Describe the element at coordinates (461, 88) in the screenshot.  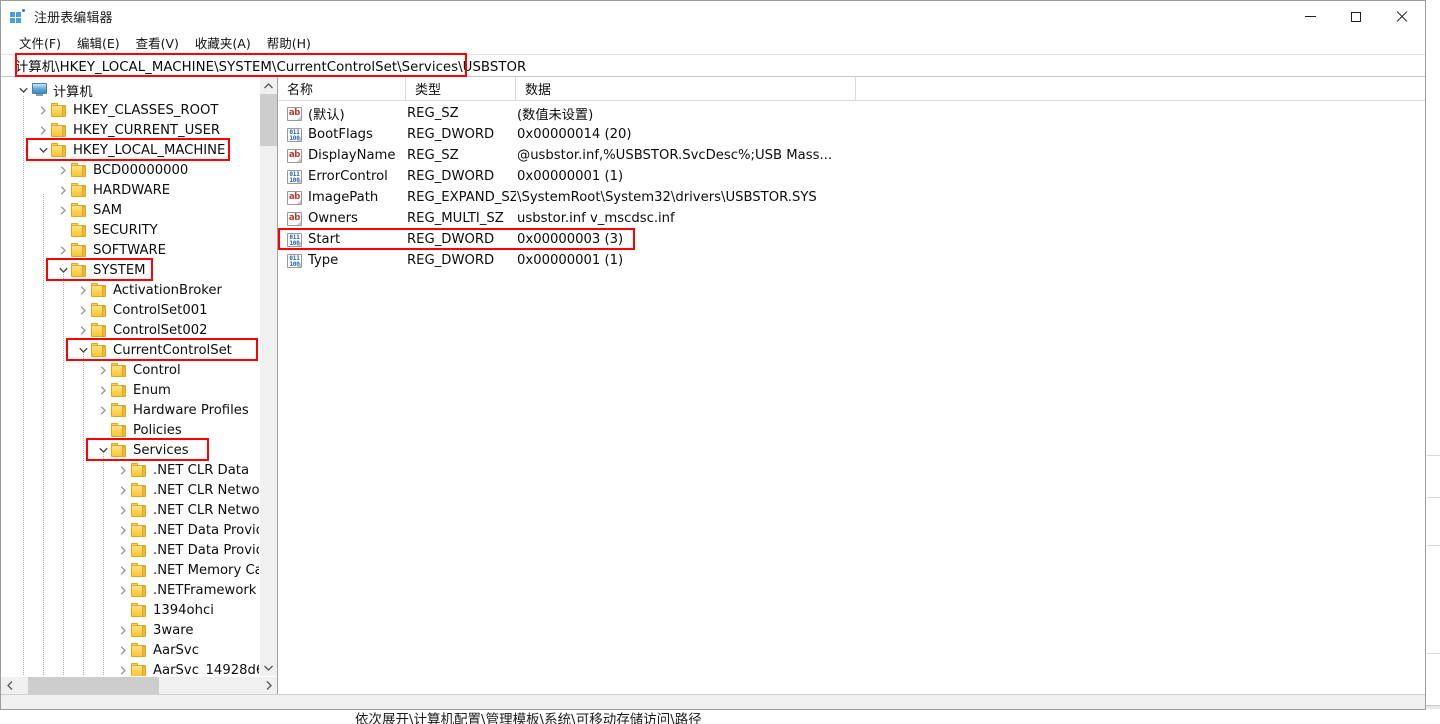
I see `column-type: 类型` at that location.